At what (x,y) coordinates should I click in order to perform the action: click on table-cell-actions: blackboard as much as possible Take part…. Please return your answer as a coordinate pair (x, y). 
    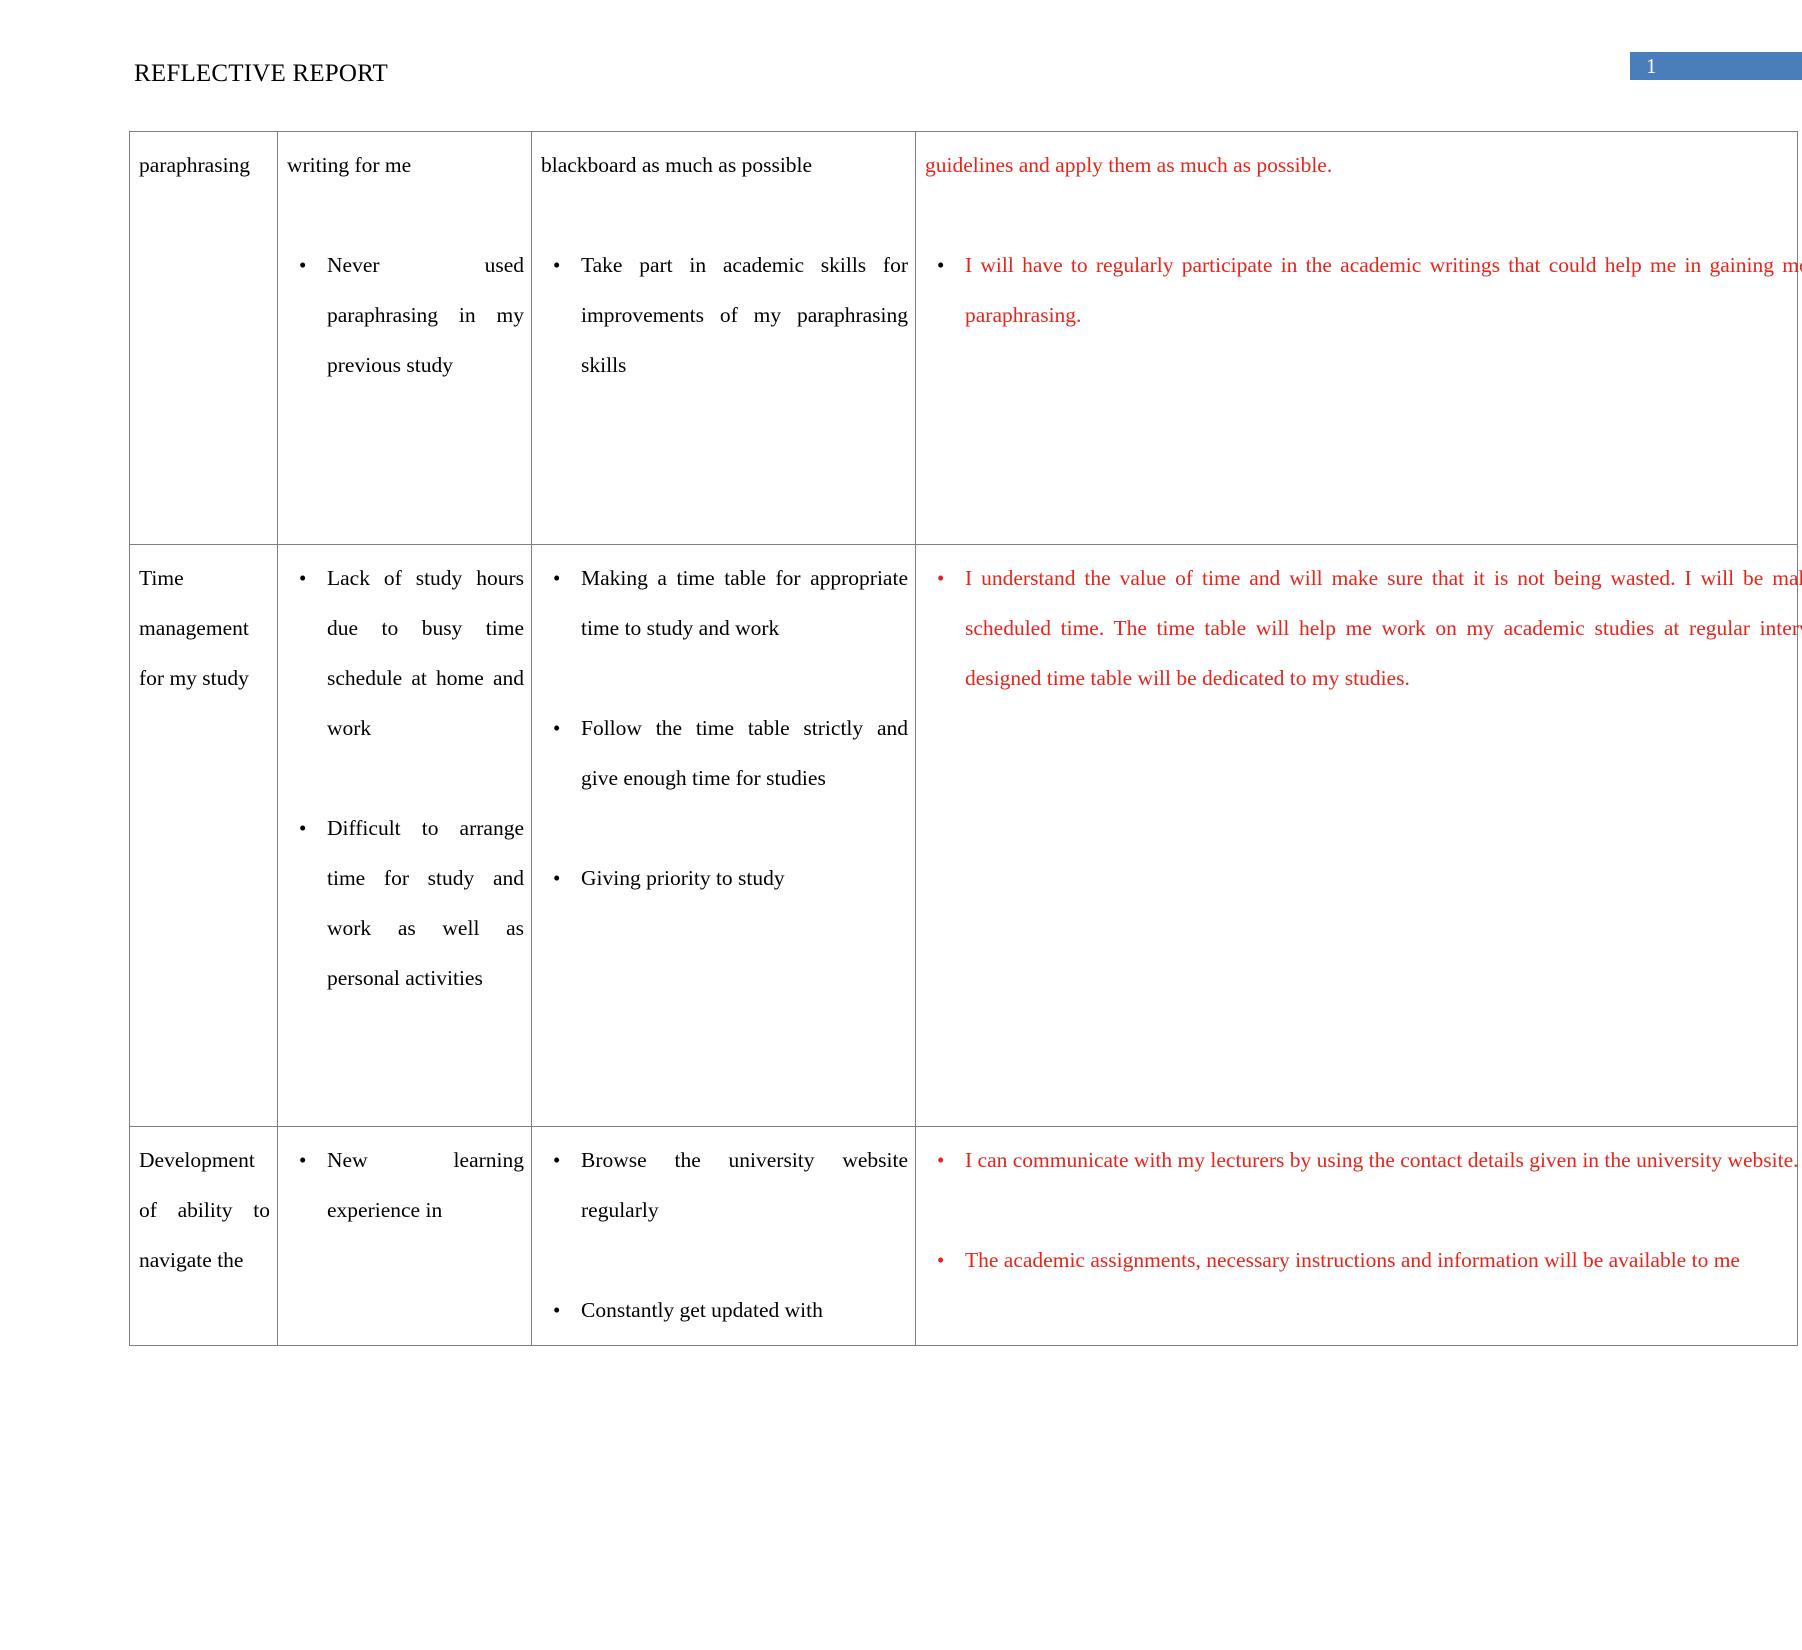
    Looking at the image, I should click on (723, 338).